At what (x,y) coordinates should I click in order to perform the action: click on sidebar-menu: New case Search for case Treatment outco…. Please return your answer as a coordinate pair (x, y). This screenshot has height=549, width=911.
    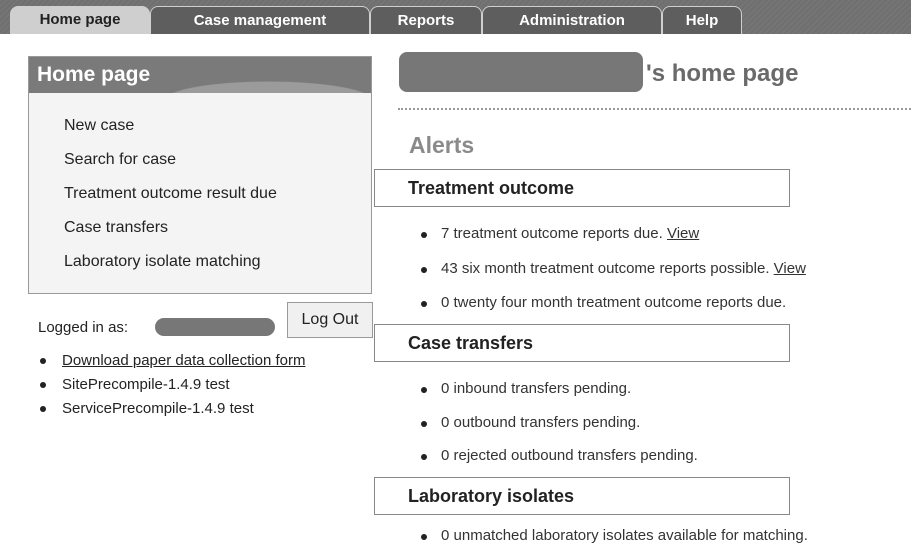
    Looking at the image, I should click on (170, 194).